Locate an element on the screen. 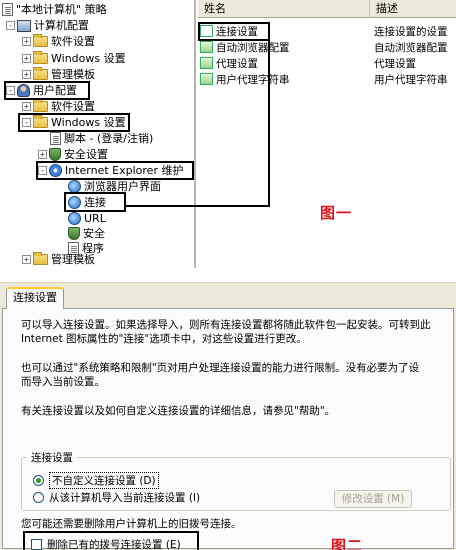 The height and width of the screenshot is (550, 456). row-description: 代理设置 is located at coordinates (395, 63).